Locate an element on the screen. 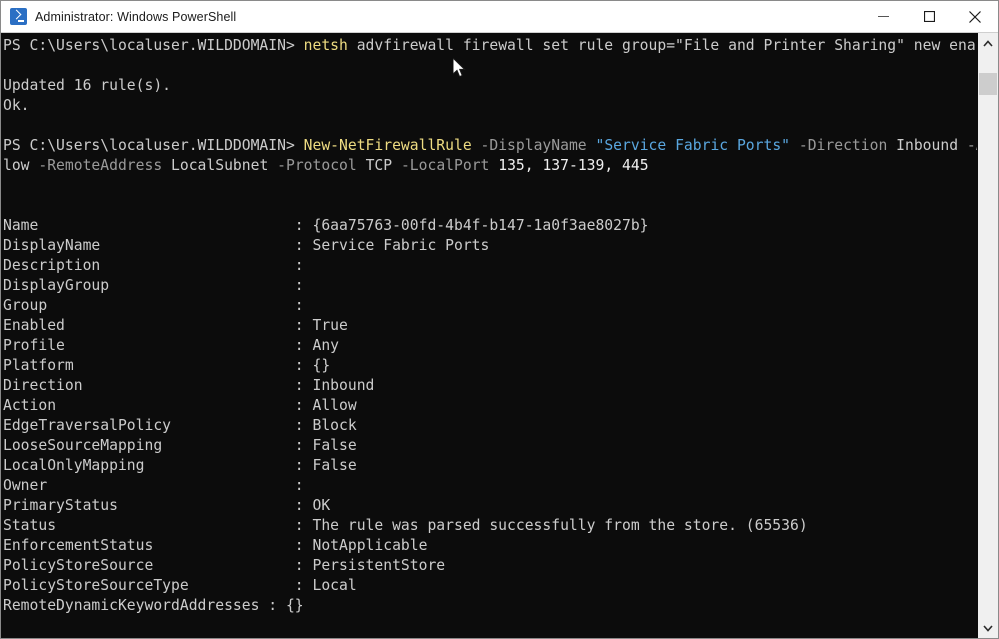 This screenshot has width=999, height=639. console-token: Enabled : True is located at coordinates (175, 325).